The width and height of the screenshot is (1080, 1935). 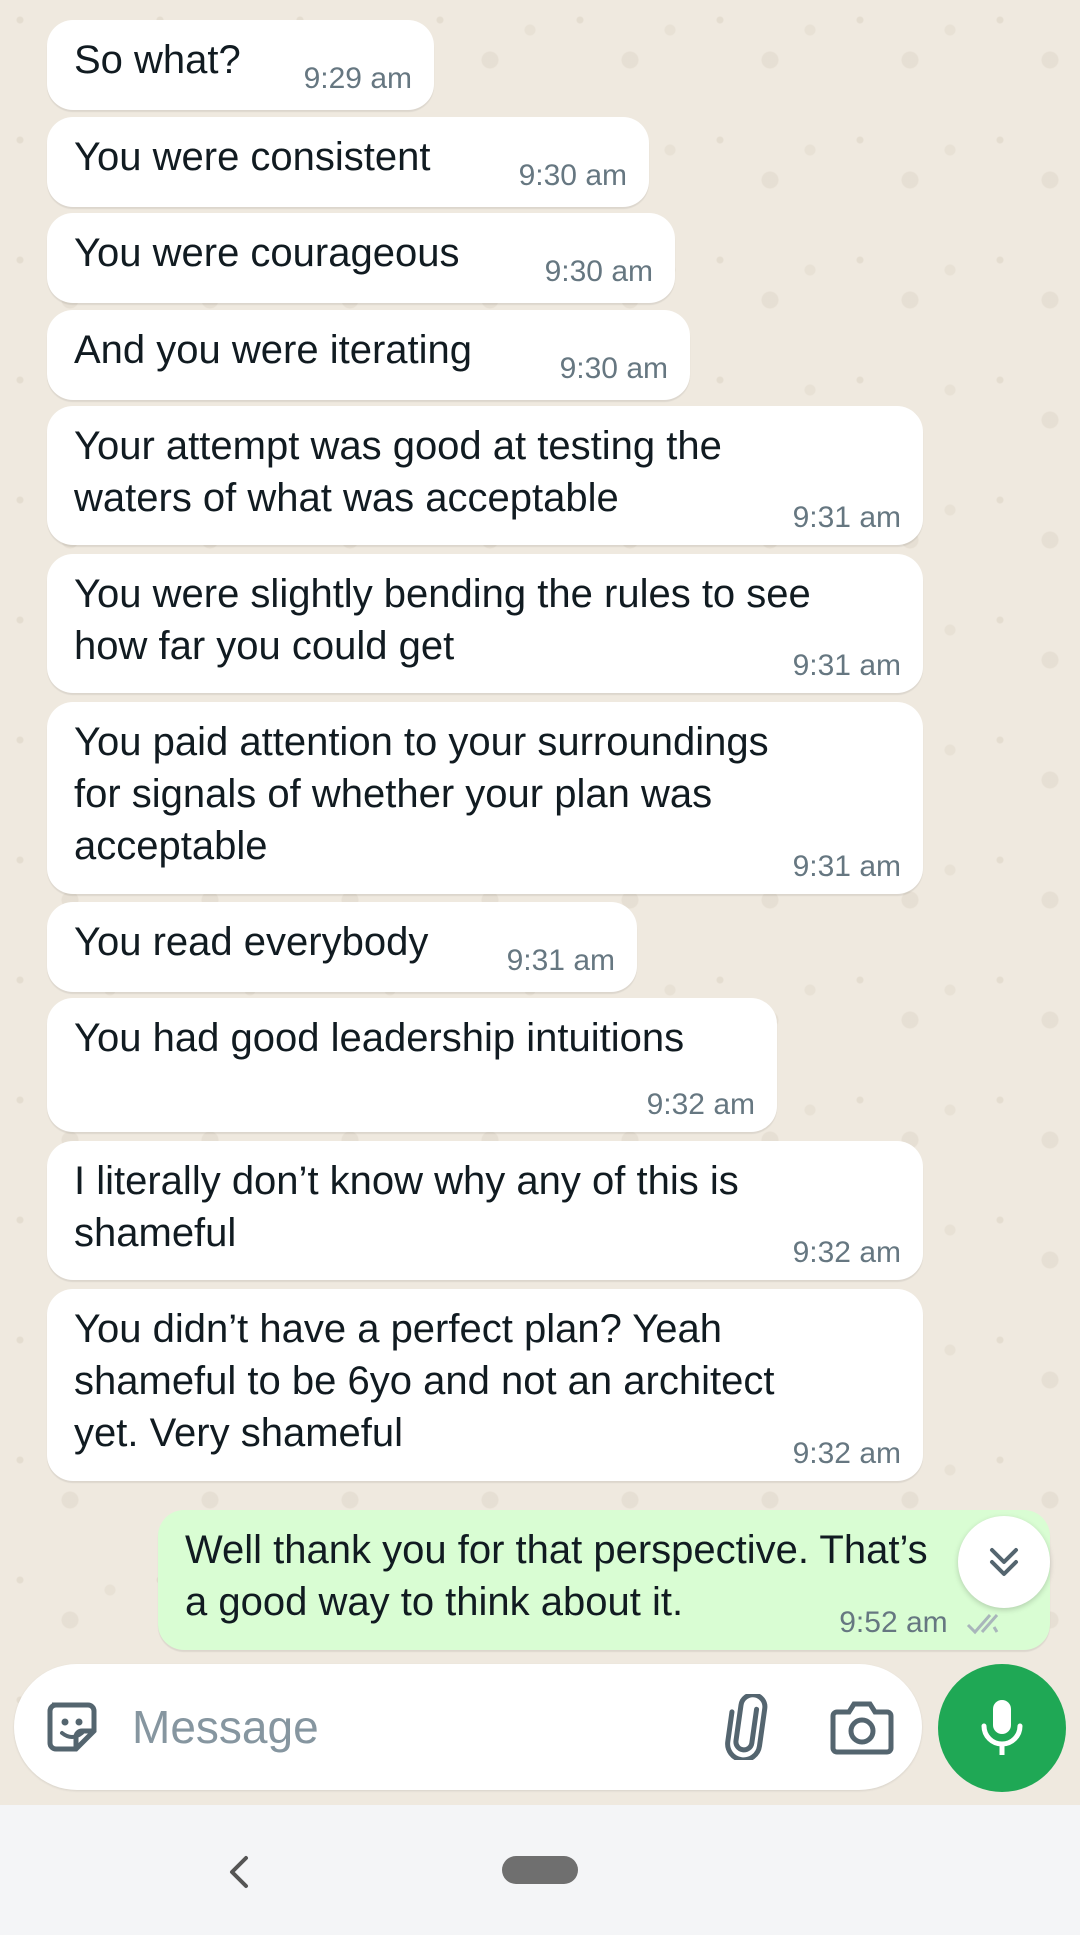 I want to click on microphone-icon, so click(x=1002, y=1727).